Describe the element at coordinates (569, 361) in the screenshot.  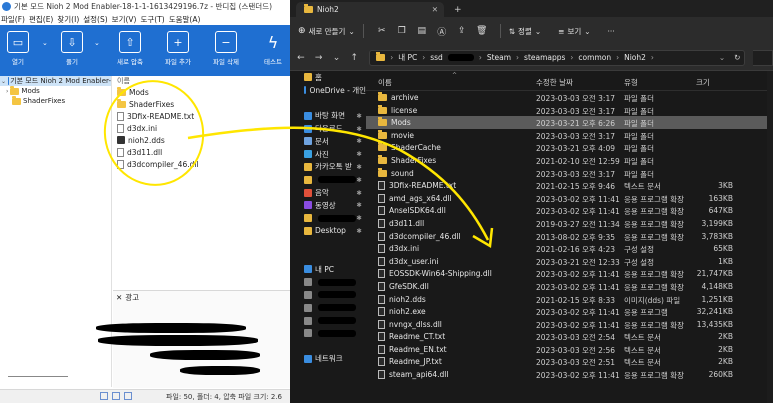
I see `table-row: Readme_JP.txt 2023-03-03 오전 2:51 텍스트 문서 2KB` at that location.